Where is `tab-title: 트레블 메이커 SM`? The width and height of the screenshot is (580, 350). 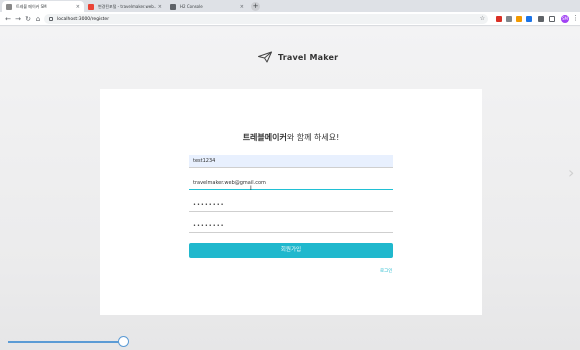
tab-title: 트레블 메이커 SM is located at coordinates (31, 6).